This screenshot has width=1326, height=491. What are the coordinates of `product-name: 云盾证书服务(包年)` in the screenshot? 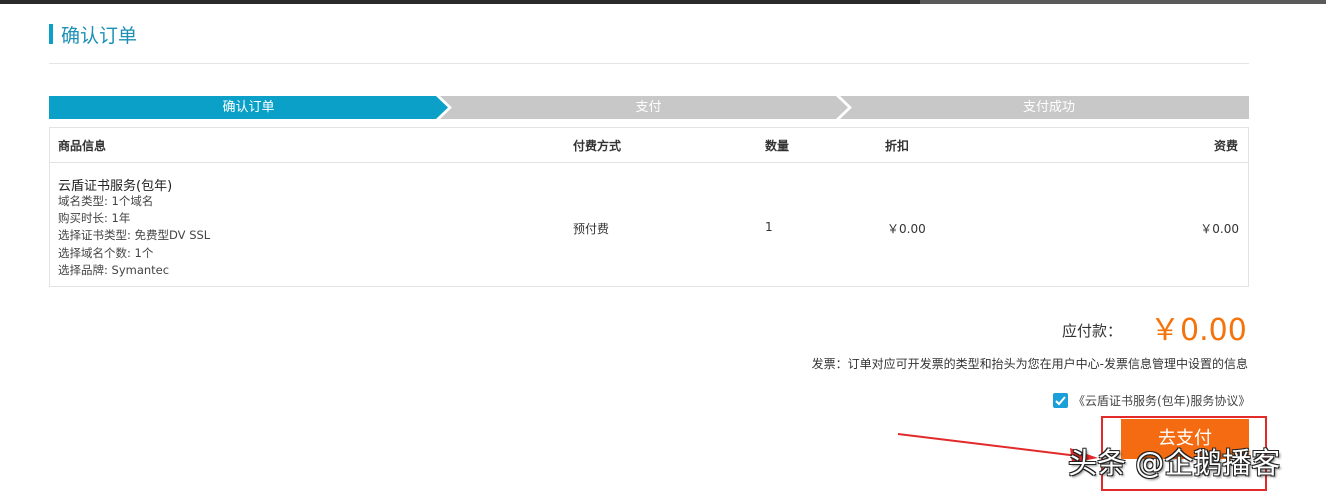 It's located at (115, 186).